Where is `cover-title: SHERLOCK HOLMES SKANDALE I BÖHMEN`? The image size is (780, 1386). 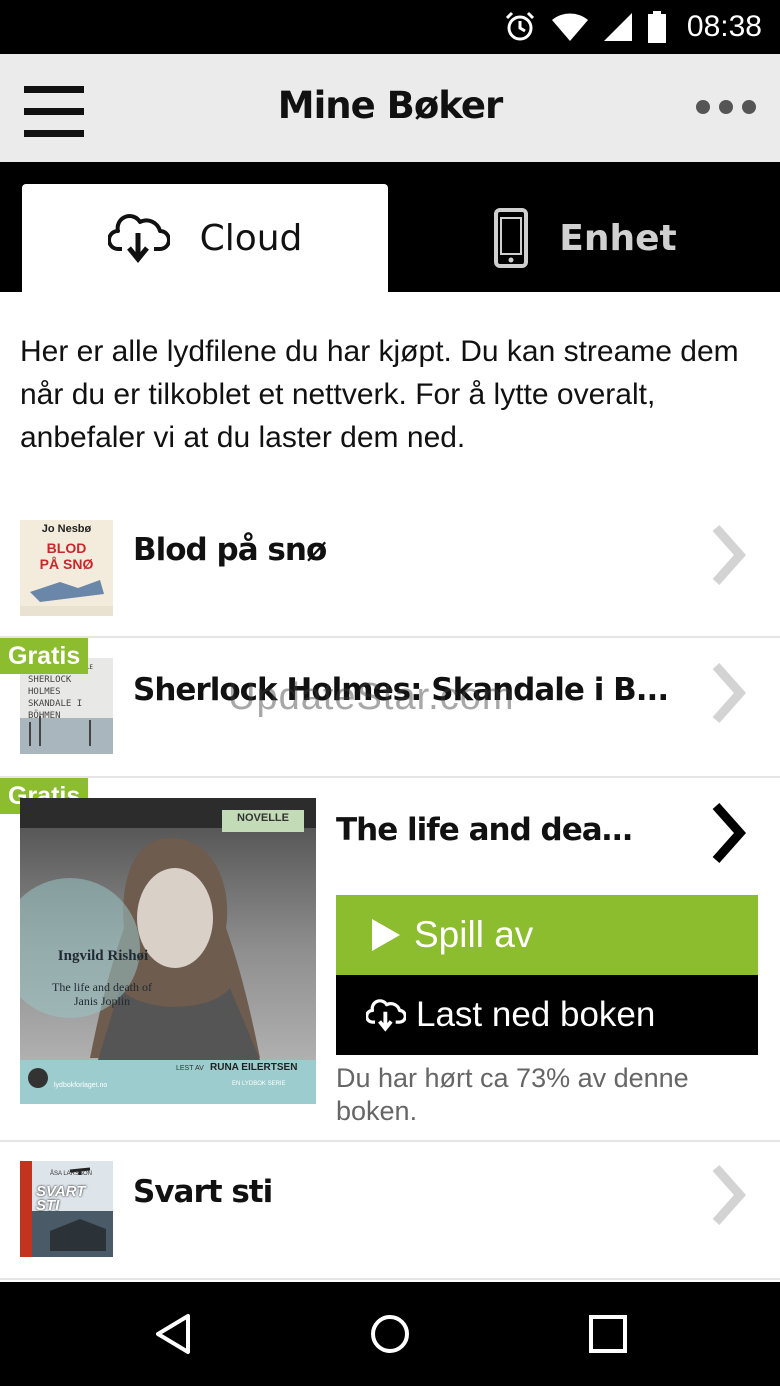
cover-title: SHERLOCK HOLMES SKANDALE I BÖHMEN is located at coordinates (55, 698).